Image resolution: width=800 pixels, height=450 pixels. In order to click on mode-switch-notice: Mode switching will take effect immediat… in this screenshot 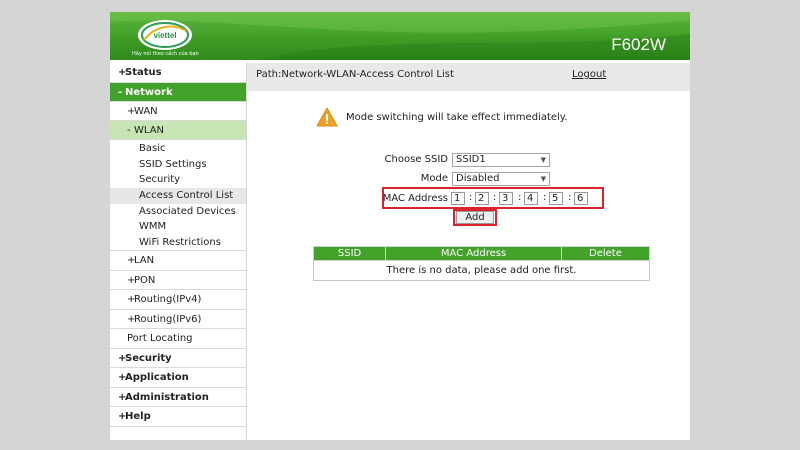, I will do `click(457, 117)`.